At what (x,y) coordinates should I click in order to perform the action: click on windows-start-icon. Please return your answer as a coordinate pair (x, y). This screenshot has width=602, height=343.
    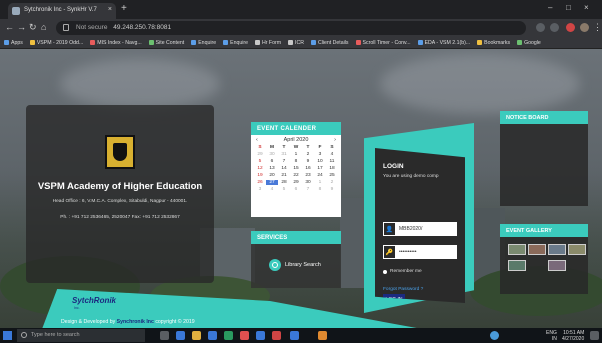
    Looking at the image, I should click on (7, 335).